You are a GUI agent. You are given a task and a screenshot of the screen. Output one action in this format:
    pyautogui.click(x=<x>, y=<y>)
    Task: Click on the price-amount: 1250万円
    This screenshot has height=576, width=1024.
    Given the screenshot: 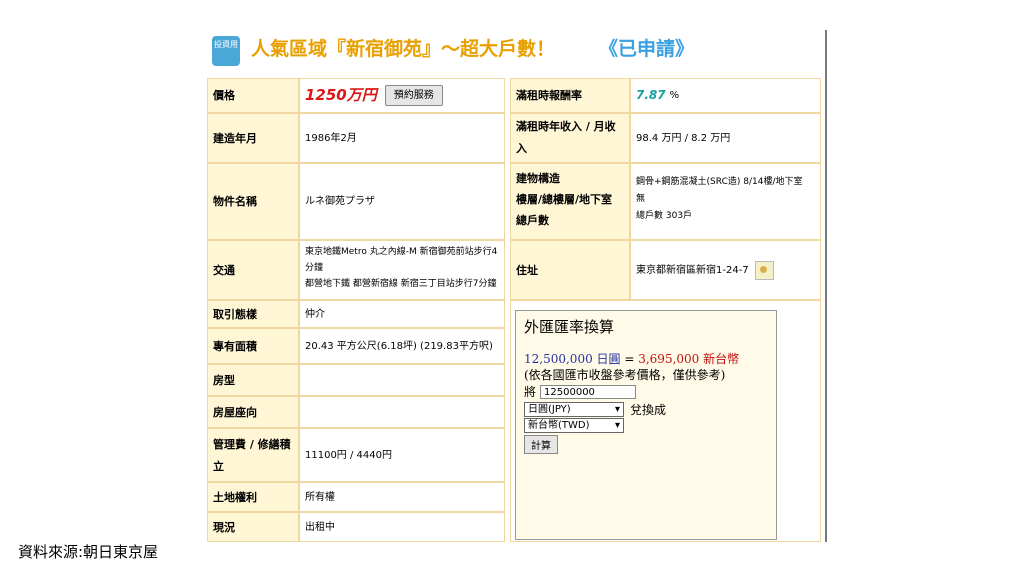 What is the action you would take?
    pyautogui.click(x=341, y=95)
    